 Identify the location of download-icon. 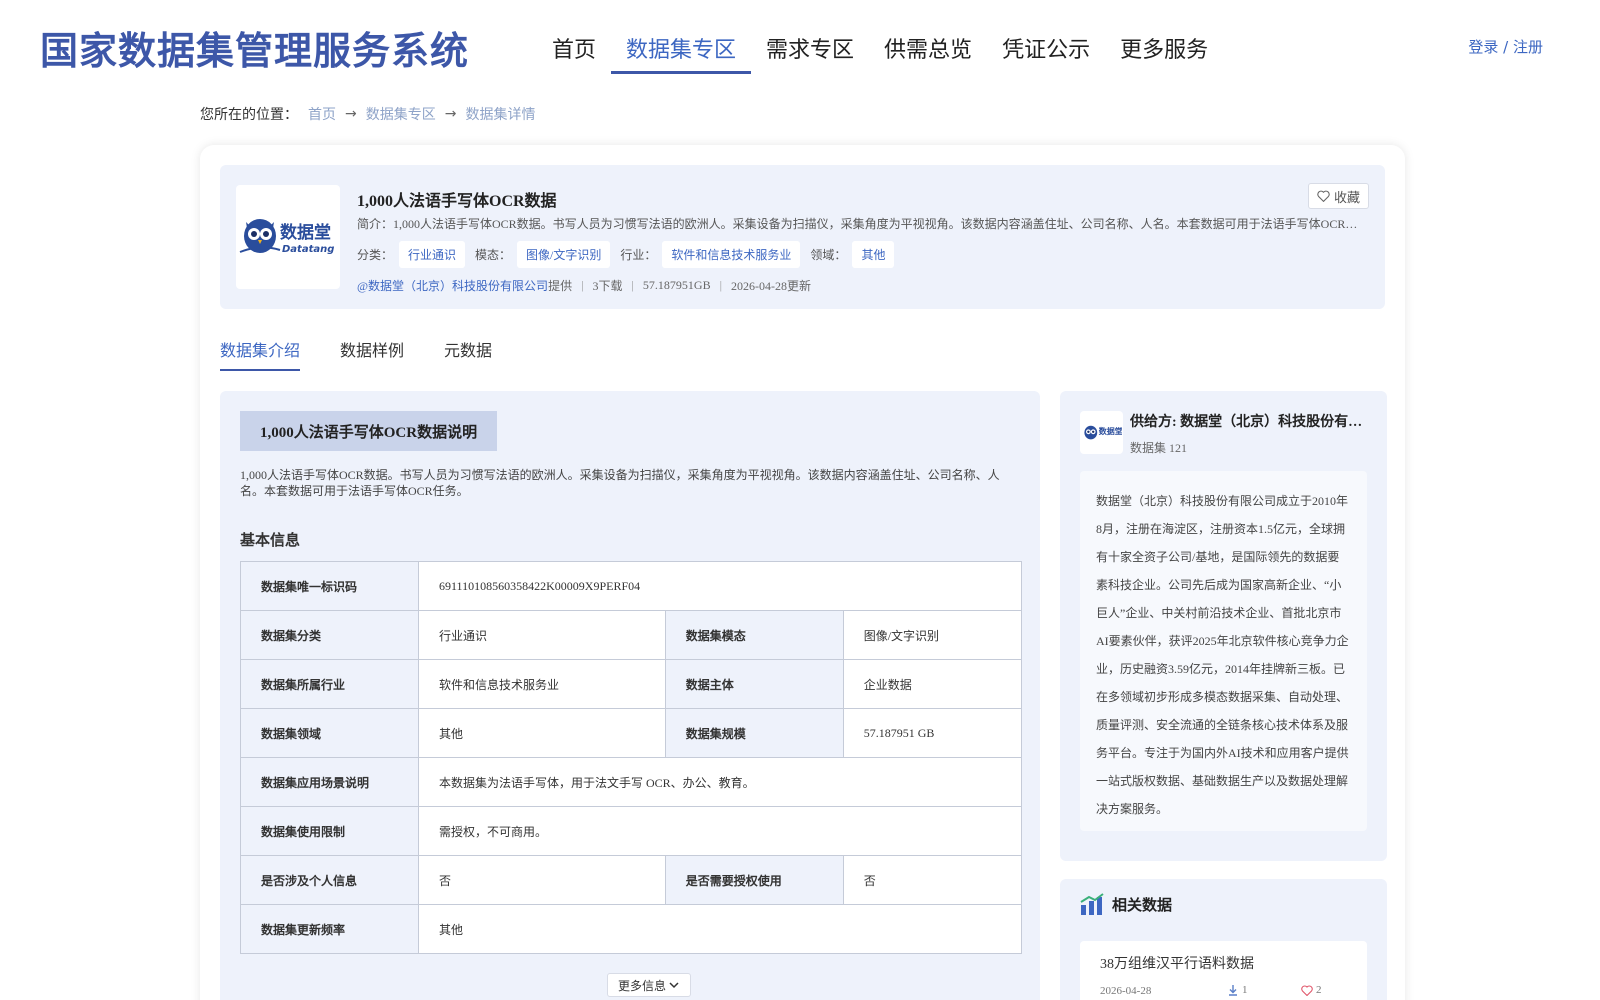
(1233, 990).